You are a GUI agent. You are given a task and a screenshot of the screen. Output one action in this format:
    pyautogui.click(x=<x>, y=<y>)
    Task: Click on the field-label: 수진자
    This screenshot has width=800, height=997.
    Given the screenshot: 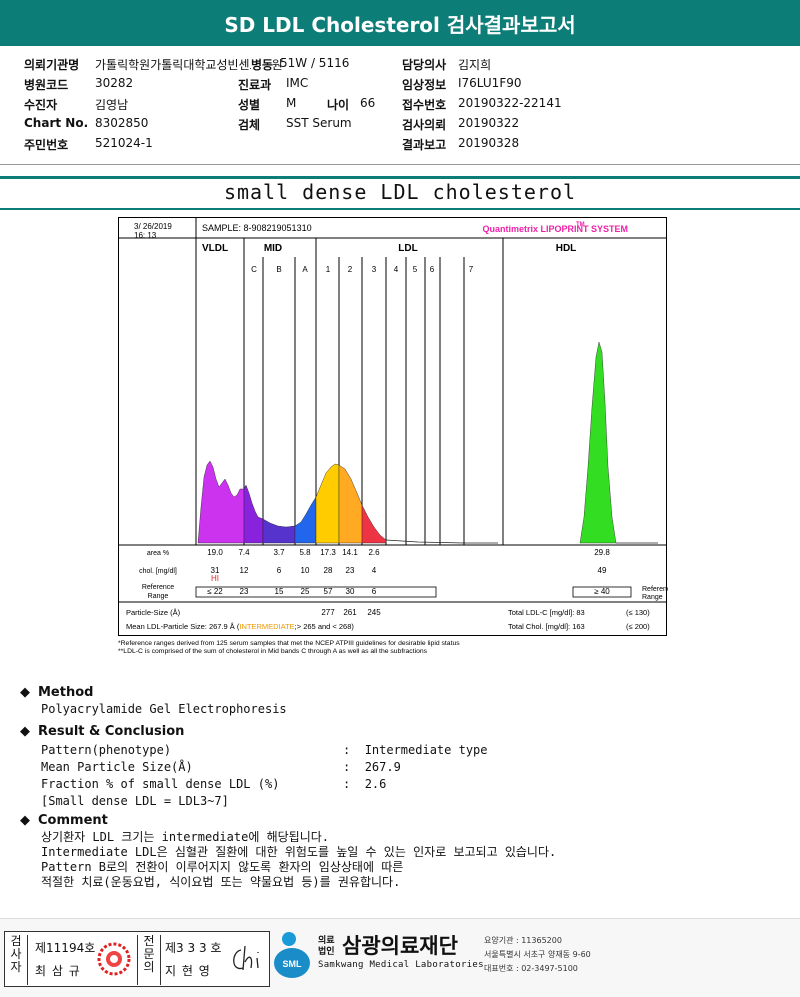 What is the action you would take?
    pyautogui.click(x=41, y=105)
    